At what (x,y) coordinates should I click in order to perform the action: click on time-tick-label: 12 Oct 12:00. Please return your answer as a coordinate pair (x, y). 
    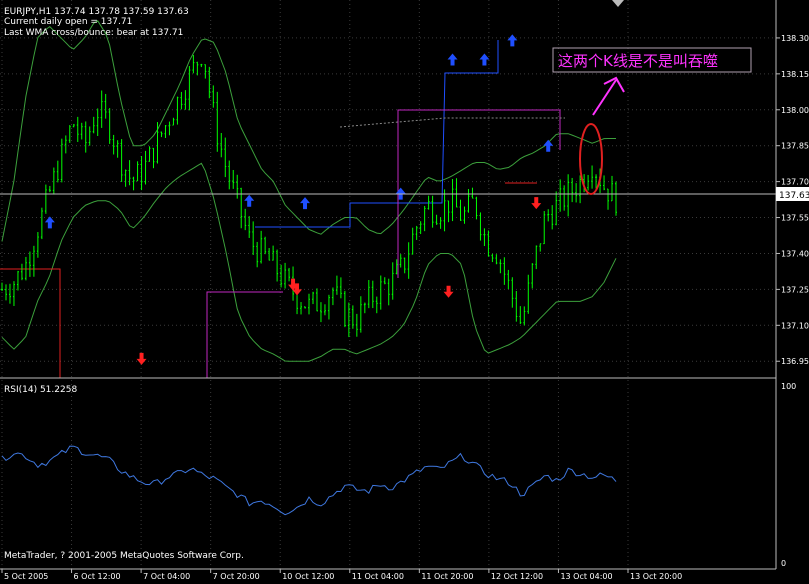
    Looking at the image, I should click on (517, 576).